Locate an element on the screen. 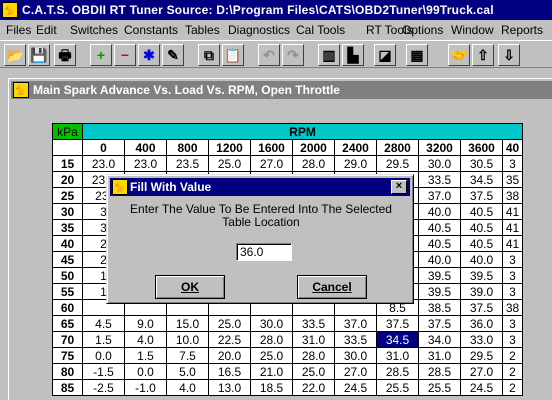 The height and width of the screenshot is (400, 552). kpa-row-header: 65 is located at coordinates (67, 323).